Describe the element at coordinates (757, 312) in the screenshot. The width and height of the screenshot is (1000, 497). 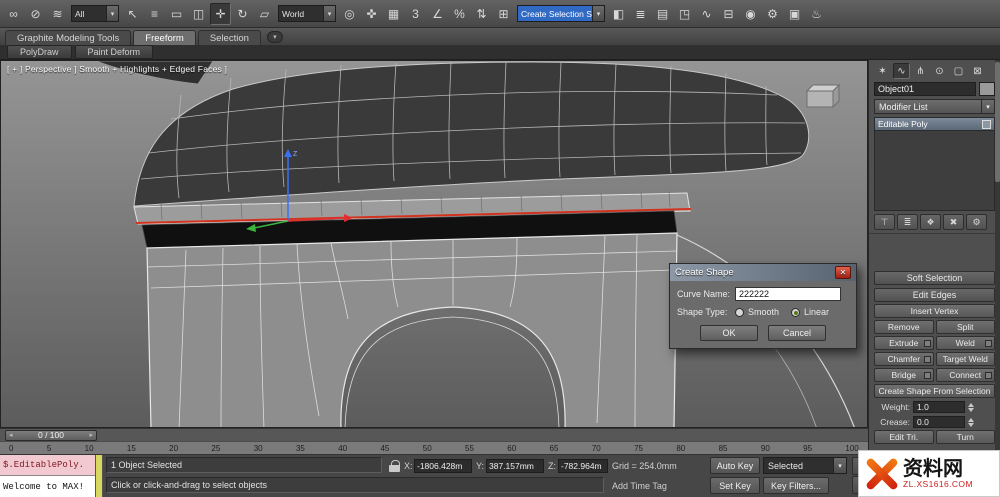
I see `shape-type-radio-smooth: Smooth` at that location.